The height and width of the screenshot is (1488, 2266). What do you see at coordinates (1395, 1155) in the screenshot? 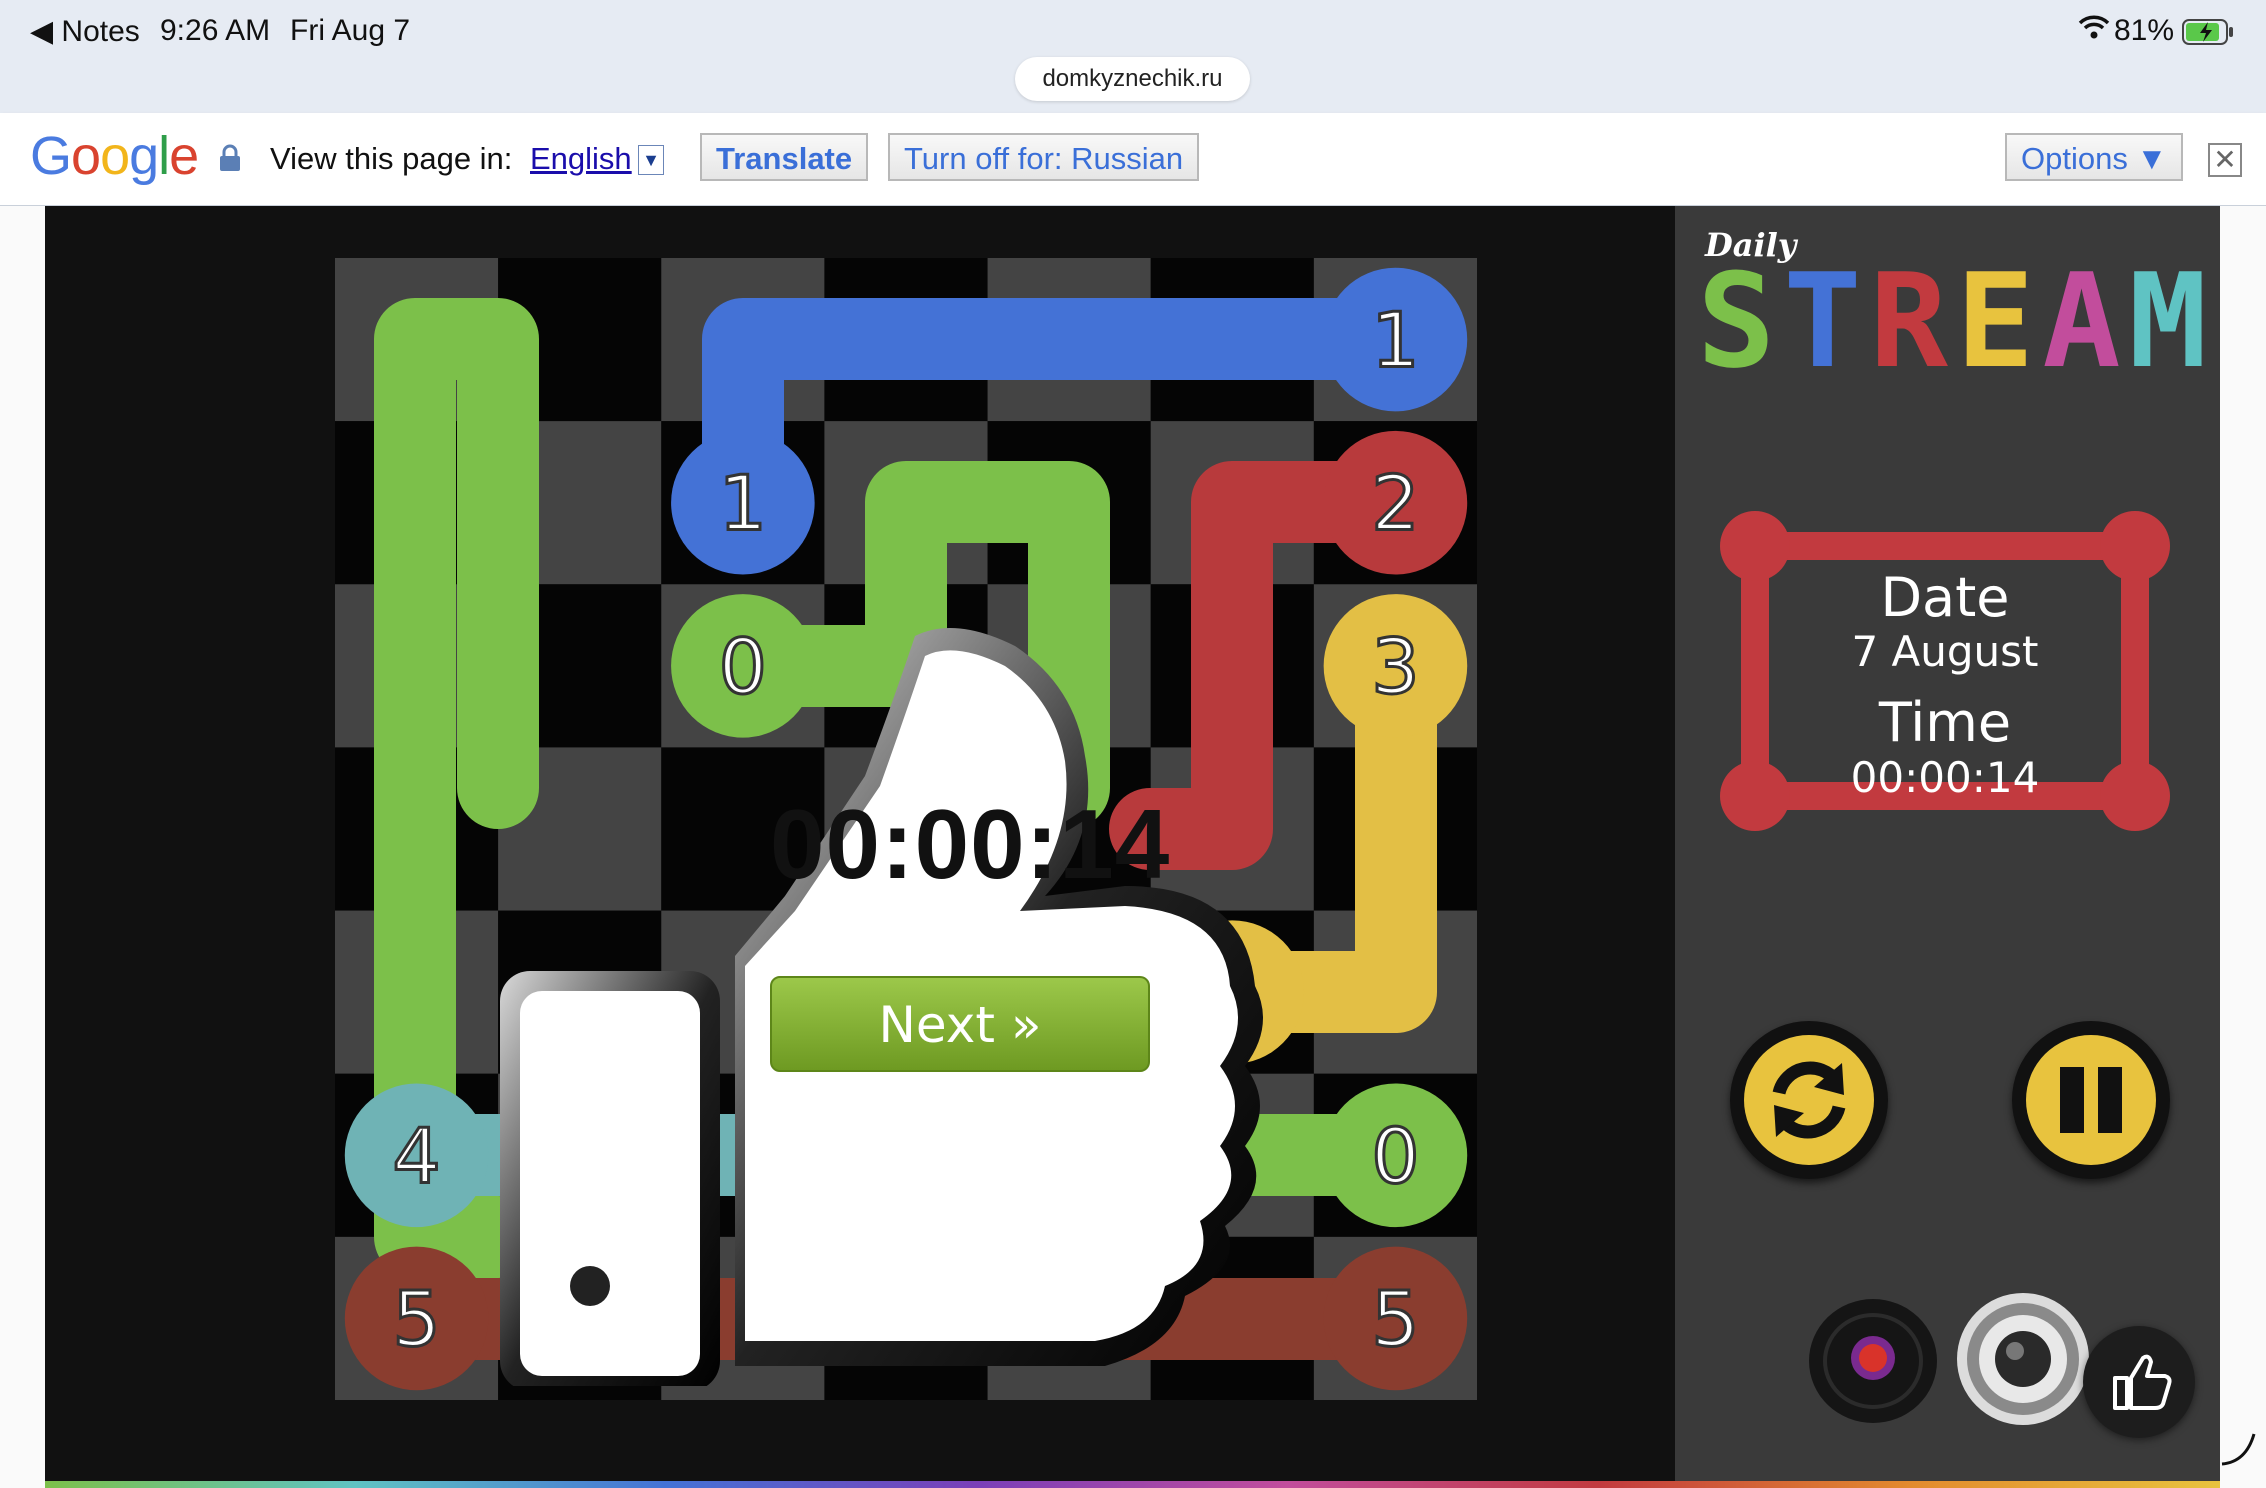
I see `endpoint-label: 0` at bounding box center [1395, 1155].